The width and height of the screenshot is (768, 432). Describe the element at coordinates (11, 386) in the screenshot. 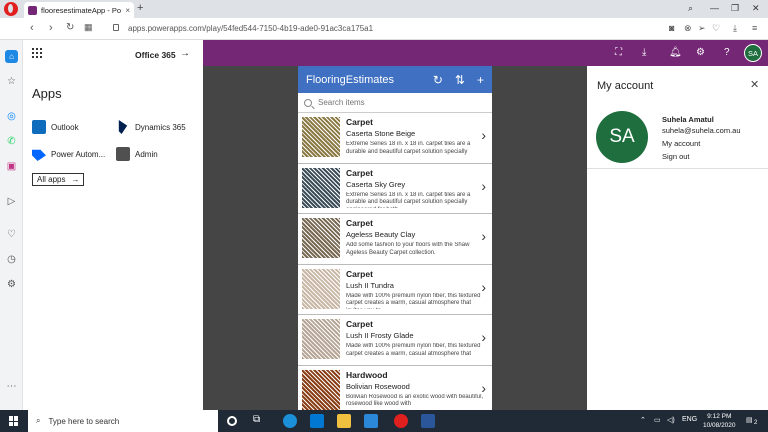

I see `more-icon: ⋯` at that location.